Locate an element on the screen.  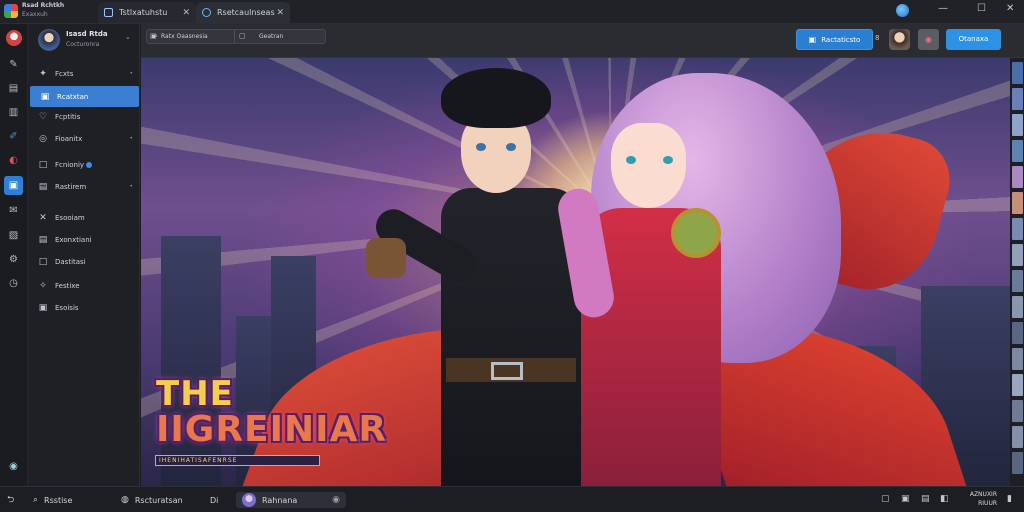
sidebar-item: □ Fcnioniy is located at coordinates (83, 164).